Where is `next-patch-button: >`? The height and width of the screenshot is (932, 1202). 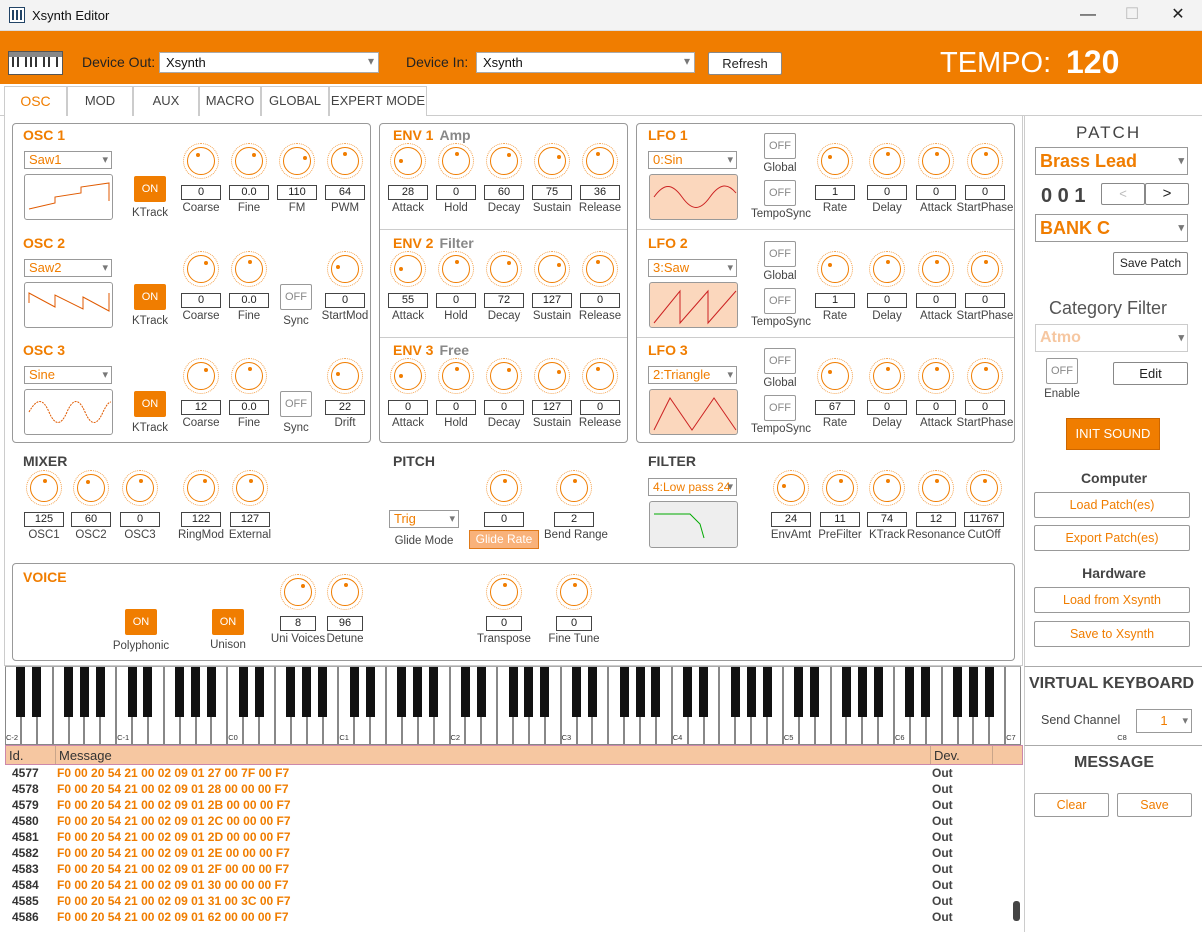 next-patch-button: > is located at coordinates (1167, 194).